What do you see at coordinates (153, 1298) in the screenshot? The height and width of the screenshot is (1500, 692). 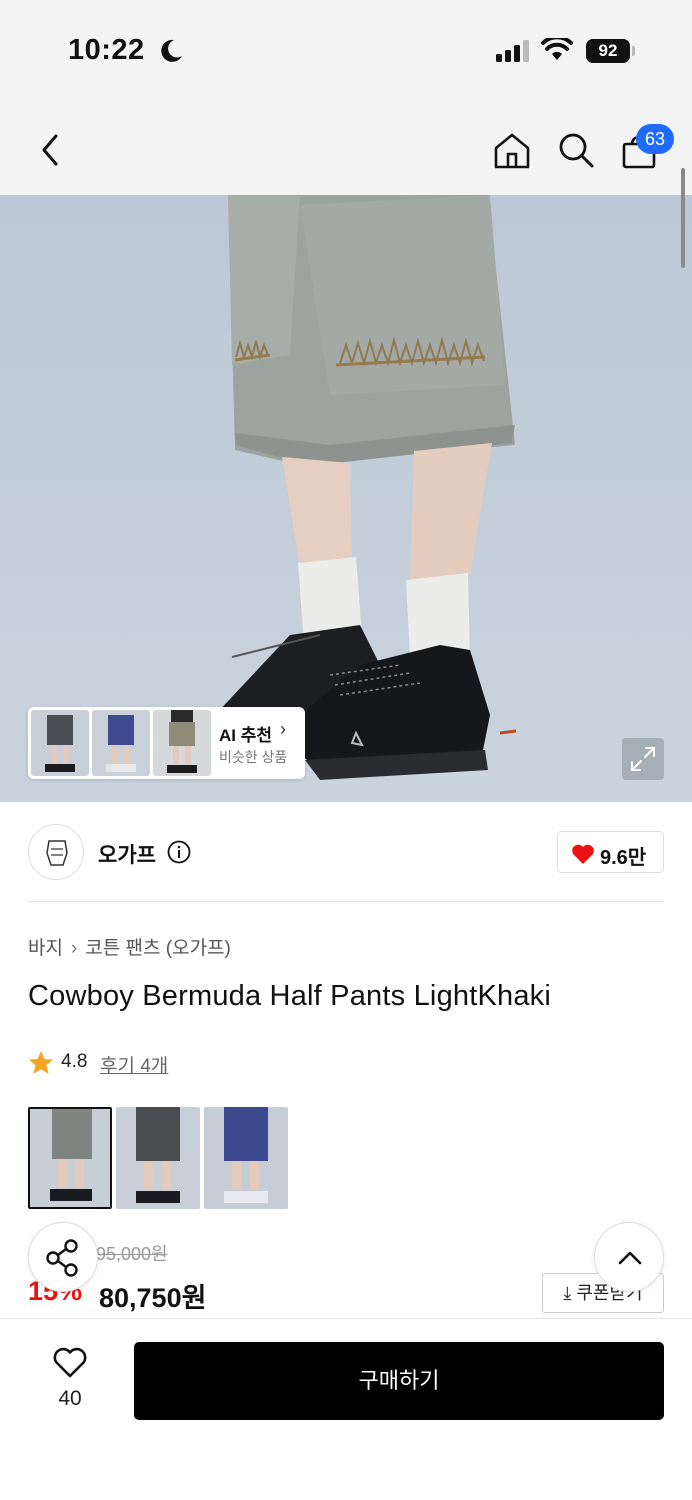 I see `sale-price: 80,750원` at bounding box center [153, 1298].